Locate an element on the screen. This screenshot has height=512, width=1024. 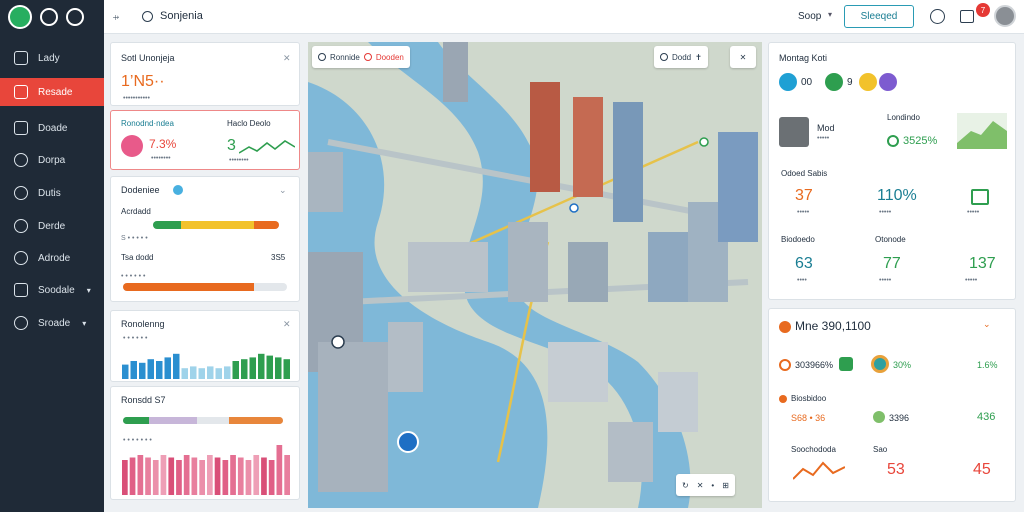
summary-sub: ••••••••••• is located at coordinates (136, 98).